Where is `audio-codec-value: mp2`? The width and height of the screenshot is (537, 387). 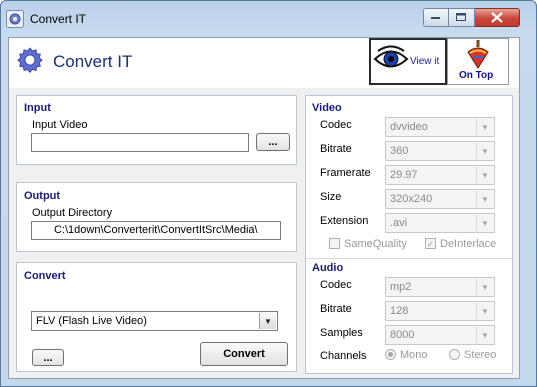
audio-codec-value: mp2 is located at coordinates (401, 287).